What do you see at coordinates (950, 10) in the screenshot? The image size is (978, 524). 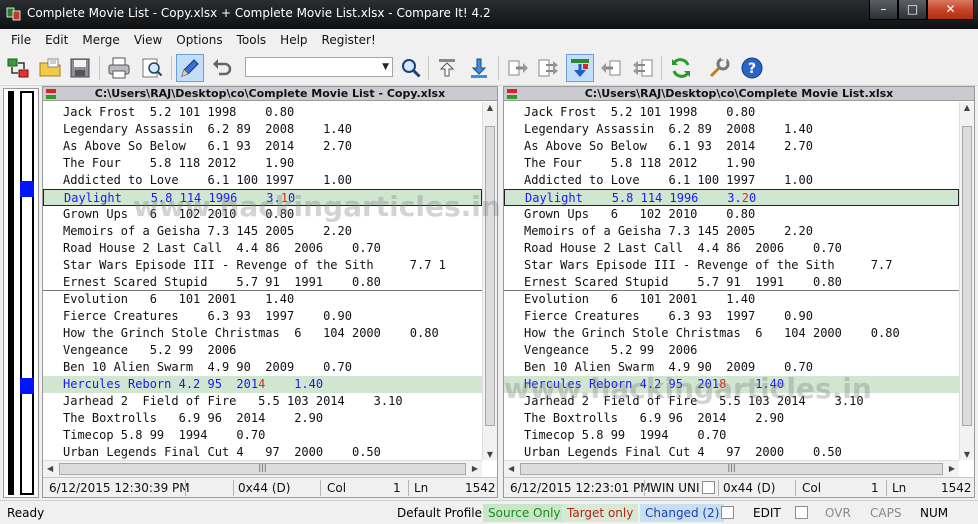 I see `close-button: ✕` at bounding box center [950, 10].